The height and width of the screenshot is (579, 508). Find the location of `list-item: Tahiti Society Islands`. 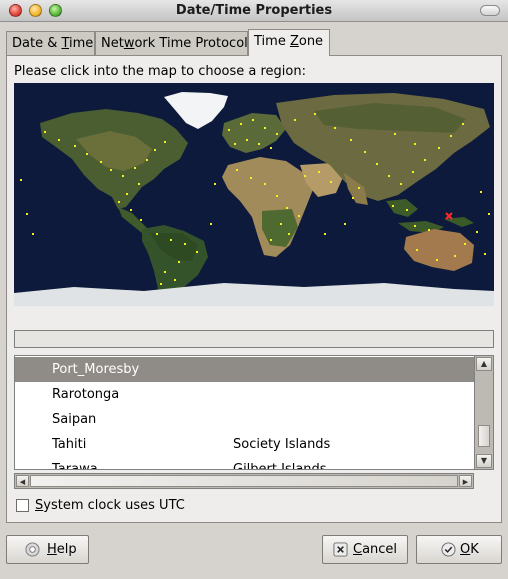

list-item: Tahiti Society Islands is located at coordinates (244, 444).